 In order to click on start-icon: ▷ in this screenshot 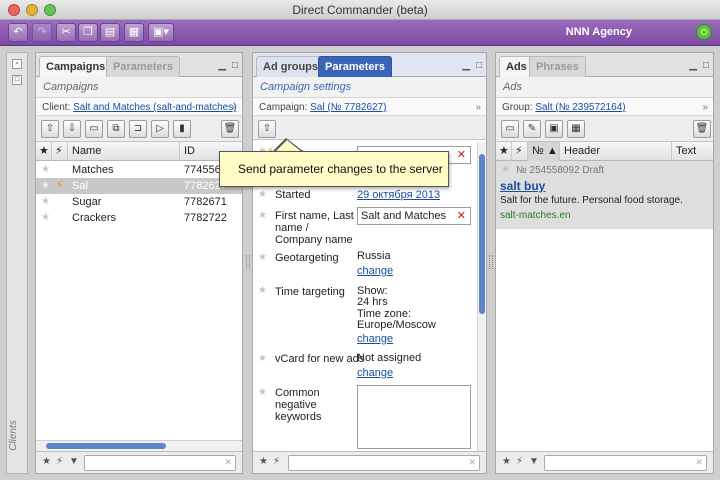, I will do `click(160, 129)`.